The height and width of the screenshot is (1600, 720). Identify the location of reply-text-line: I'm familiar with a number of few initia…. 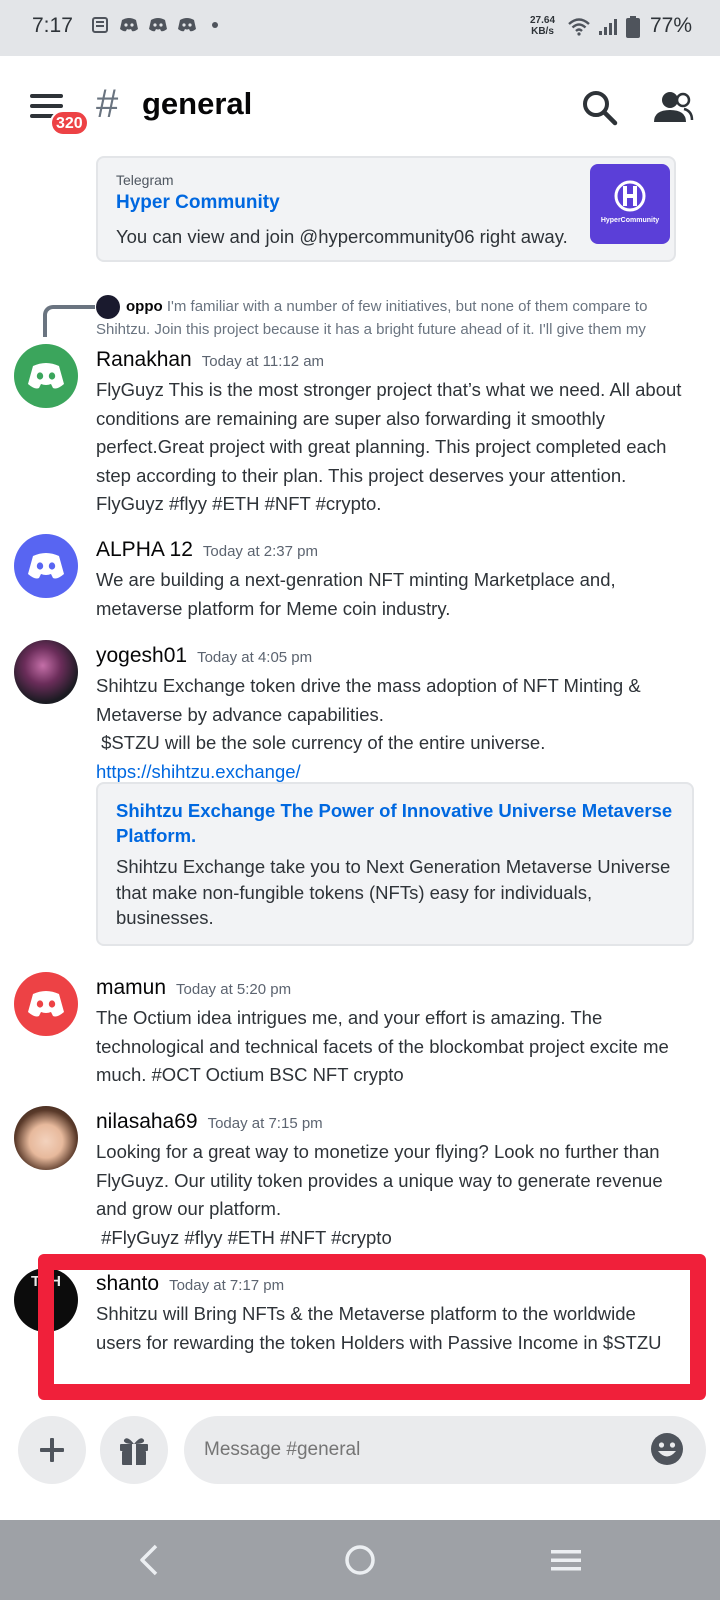
(407, 306).